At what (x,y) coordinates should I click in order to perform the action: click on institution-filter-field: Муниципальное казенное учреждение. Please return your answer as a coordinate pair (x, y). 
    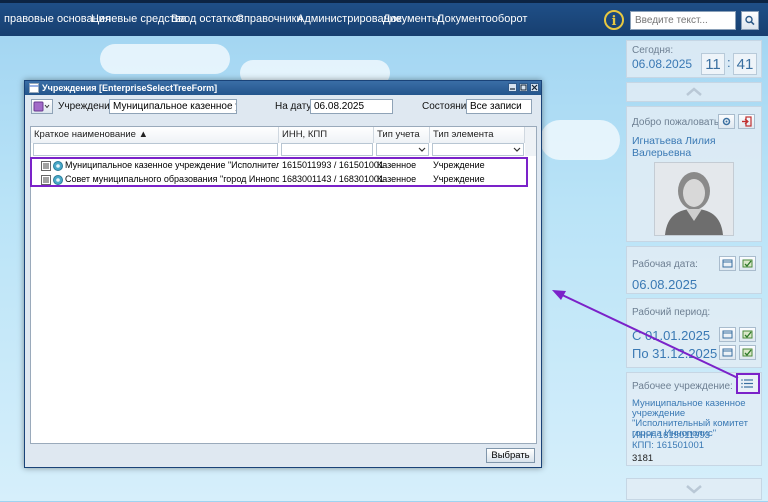
    Looking at the image, I should click on (173, 106).